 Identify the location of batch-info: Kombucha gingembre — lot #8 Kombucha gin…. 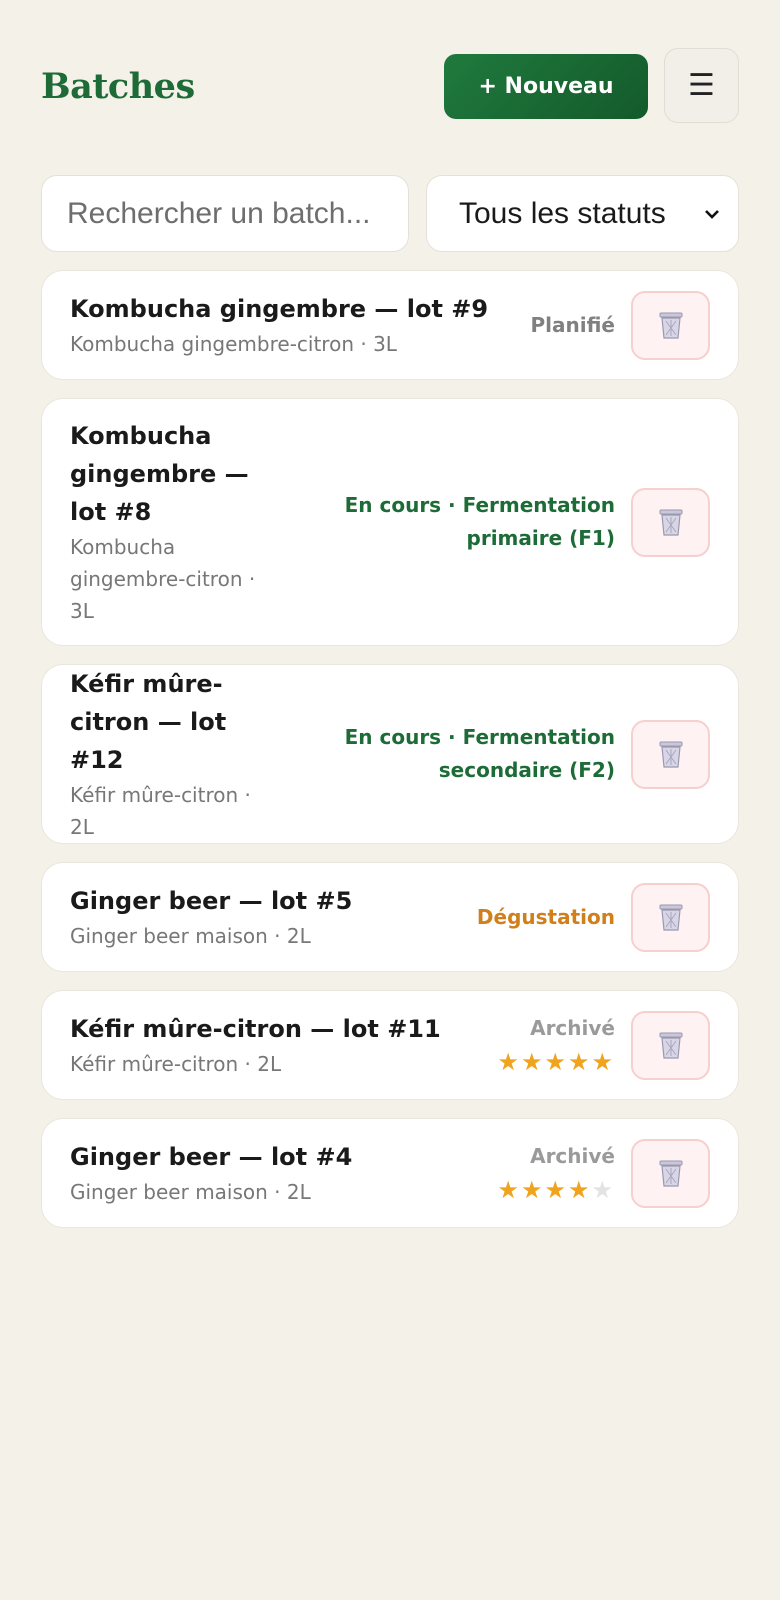
(175, 522).